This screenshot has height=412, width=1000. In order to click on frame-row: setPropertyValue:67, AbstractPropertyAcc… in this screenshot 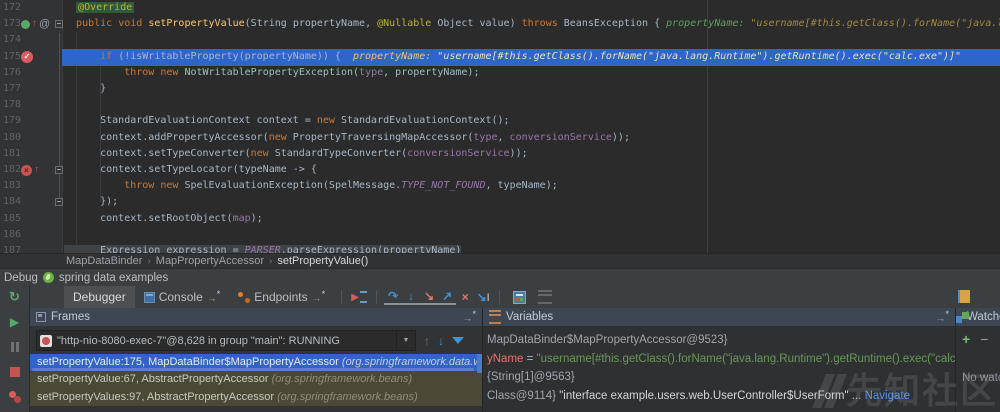, I will do `click(256, 380)`.